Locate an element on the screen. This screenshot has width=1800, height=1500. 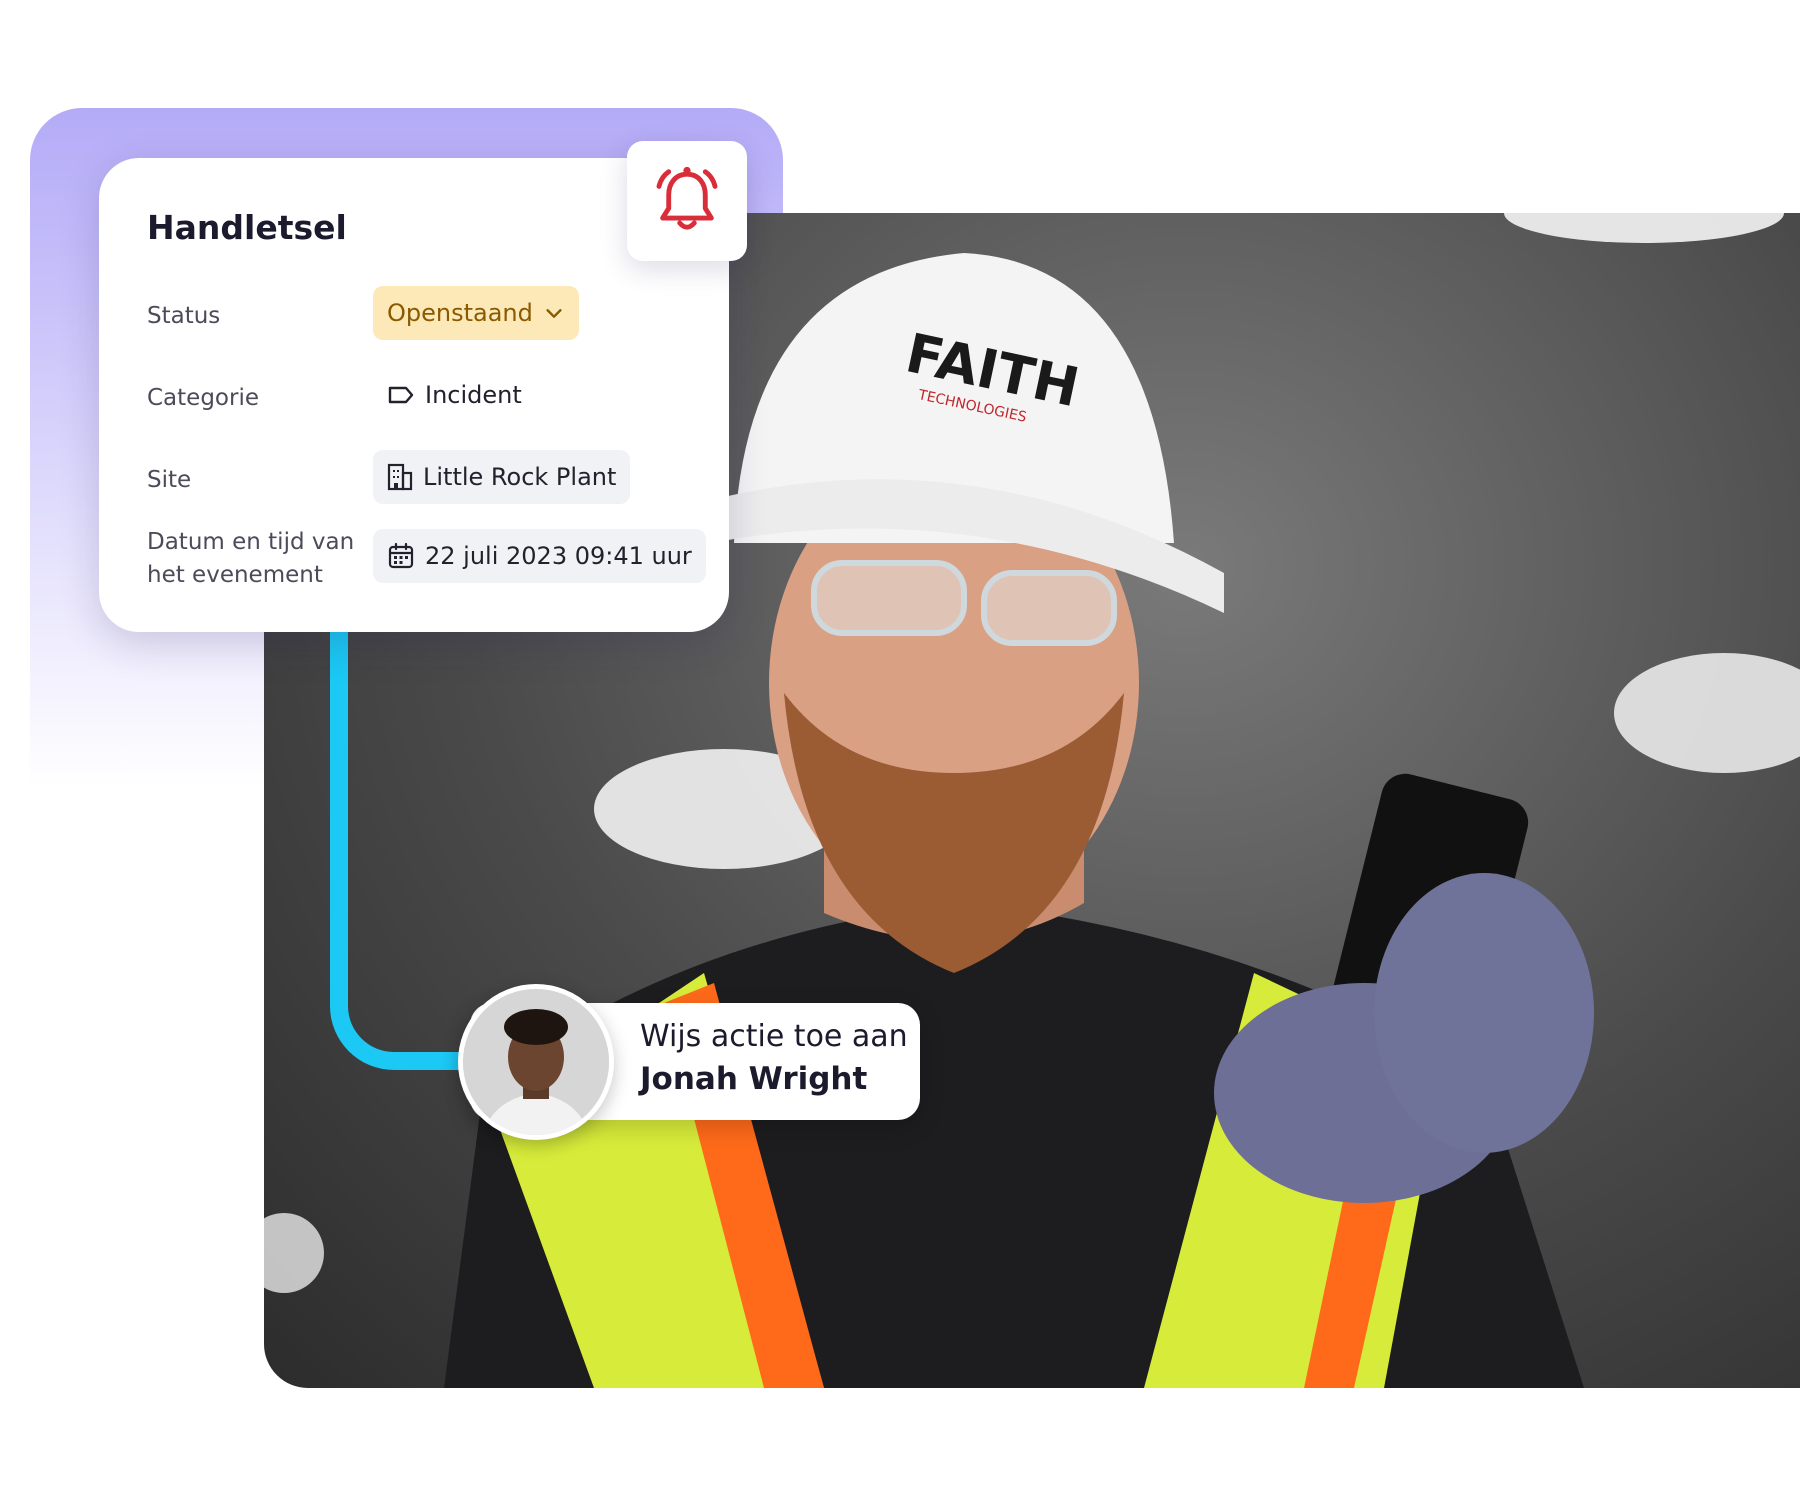
category-chip: Incident is located at coordinates (454, 395).